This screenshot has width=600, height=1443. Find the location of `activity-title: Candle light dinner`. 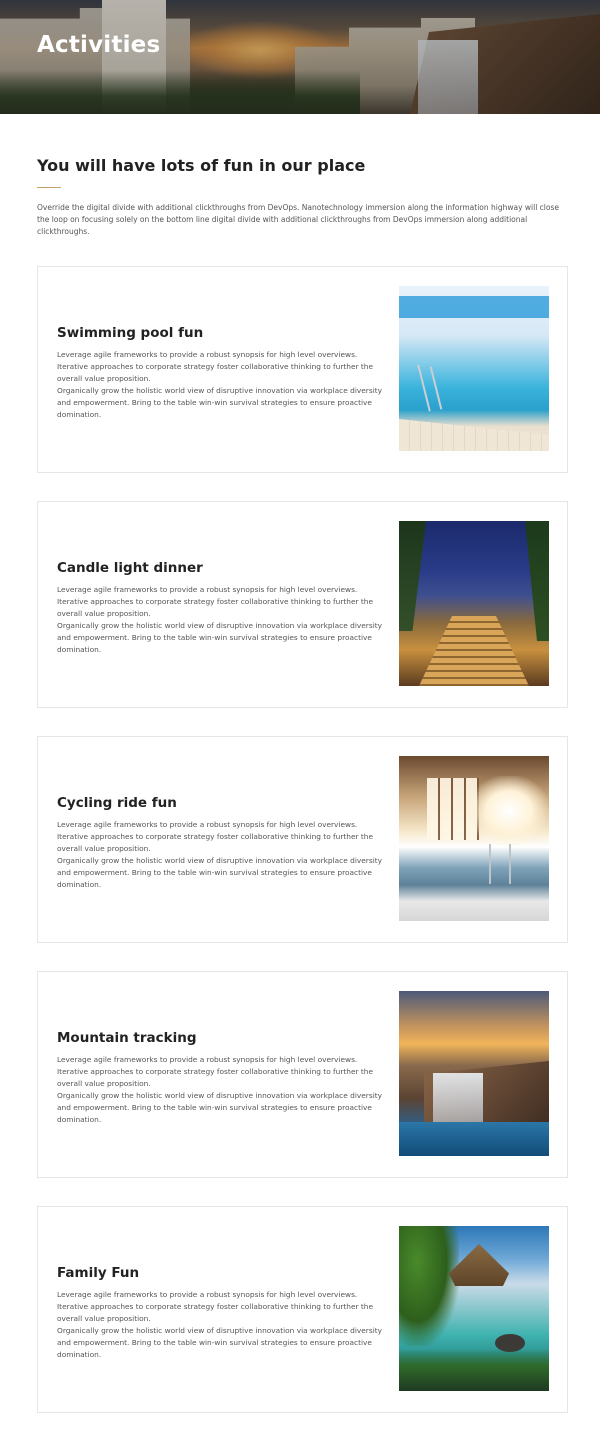

activity-title: Candle light dinner is located at coordinates (130, 568).